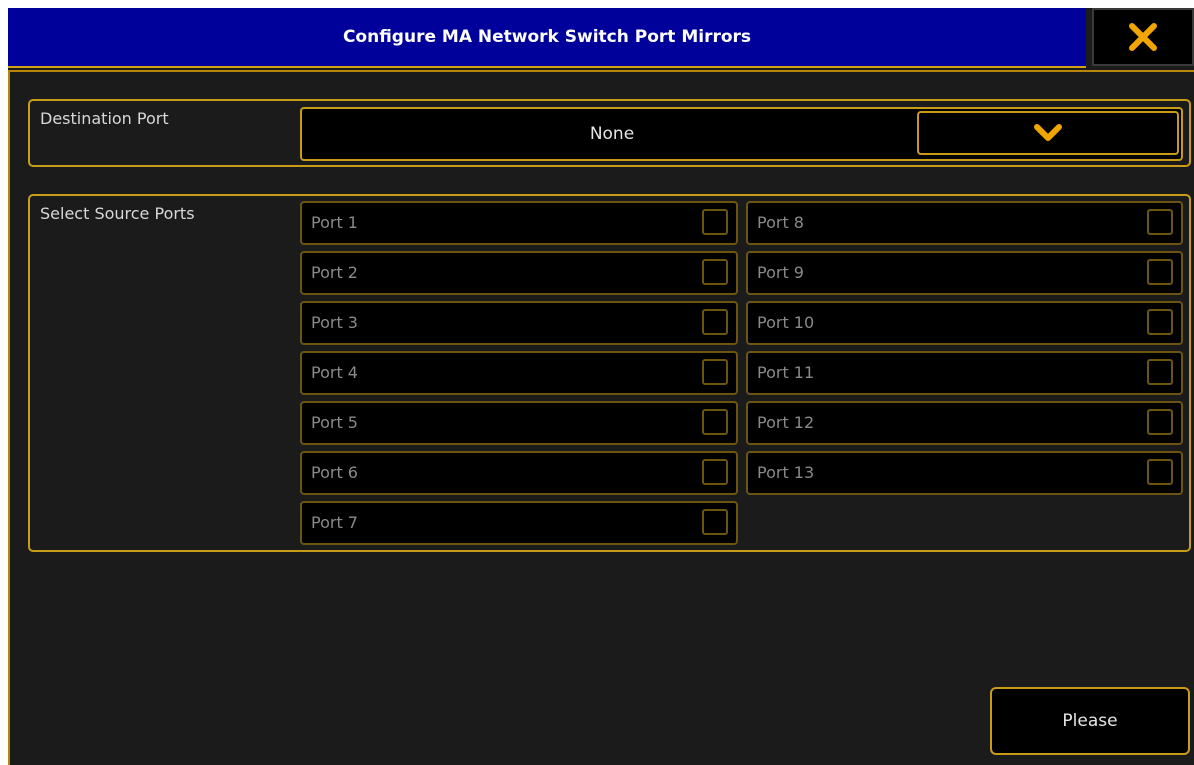  I want to click on port-11-toggle: Port 11, so click(964, 373).